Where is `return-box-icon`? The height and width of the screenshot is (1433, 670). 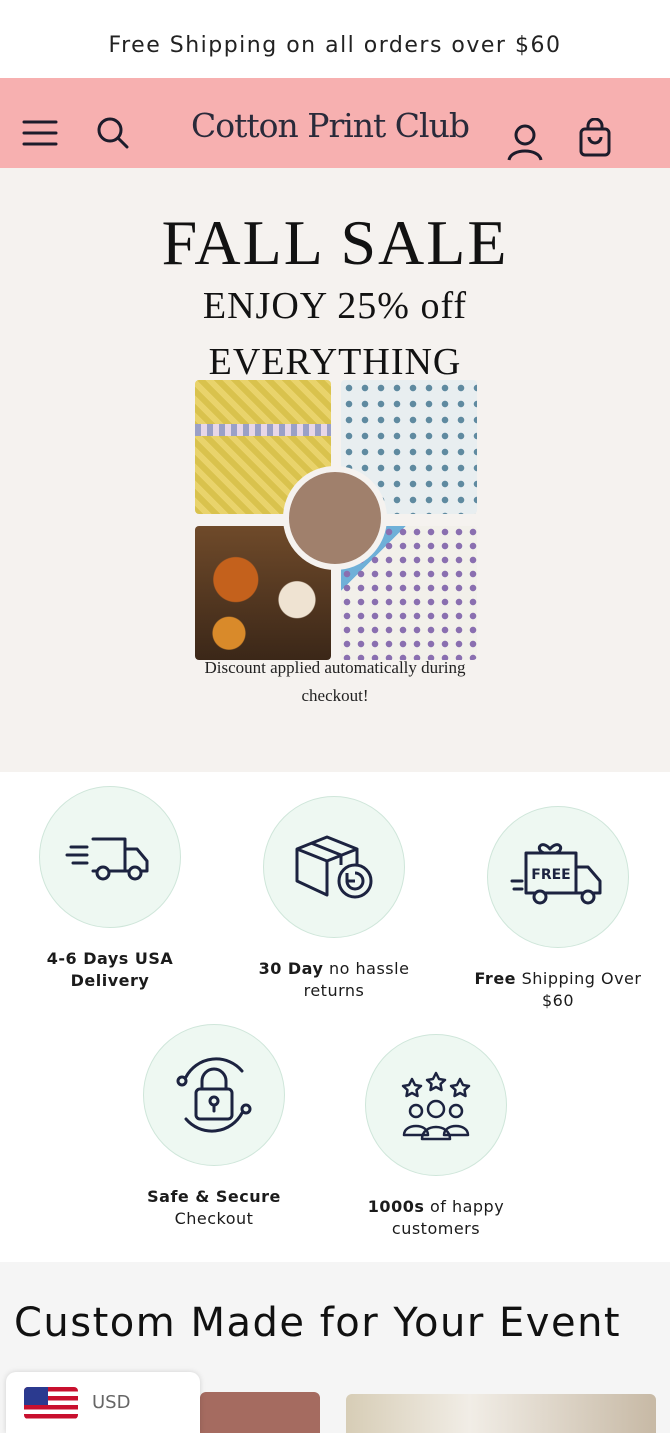
return-box-icon is located at coordinates (334, 867).